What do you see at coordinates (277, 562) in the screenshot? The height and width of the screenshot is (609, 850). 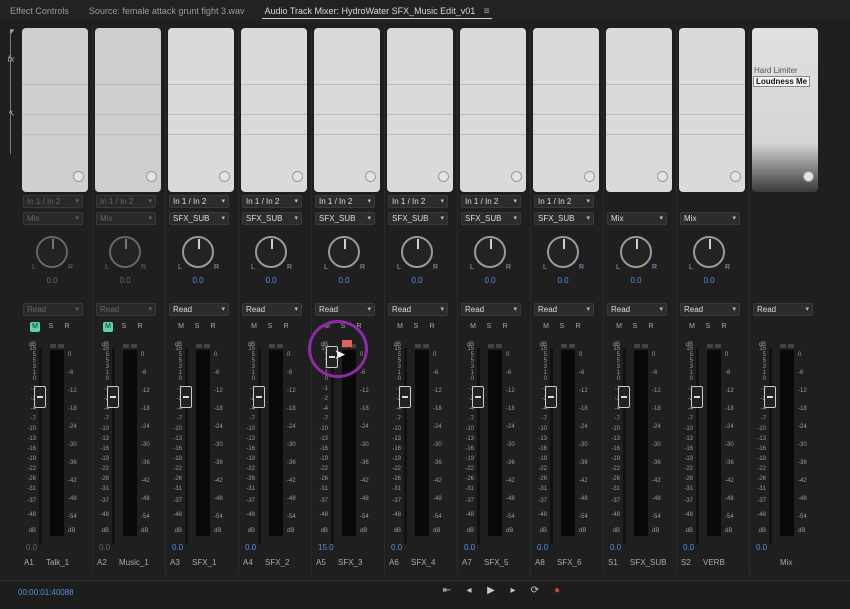 I see `track-name: SFX_2` at bounding box center [277, 562].